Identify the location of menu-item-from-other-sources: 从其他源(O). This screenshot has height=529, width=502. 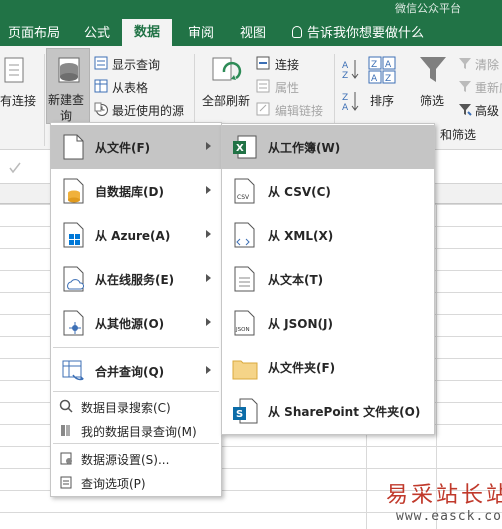
(136, 323).